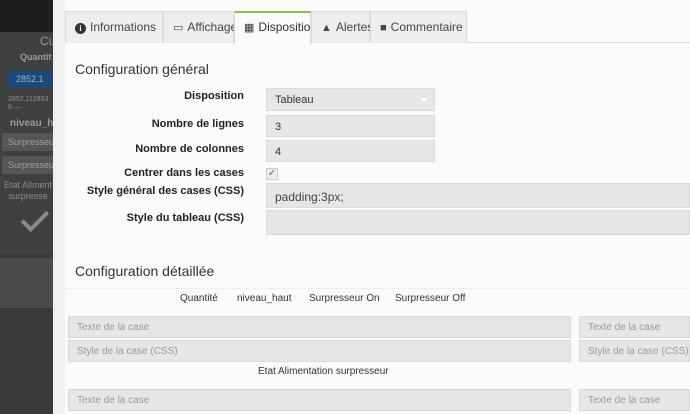  What do you see at coordinates (199, 298) in the screenshot?
I see `column-header: Quantité` at bounding box center [199, 298].